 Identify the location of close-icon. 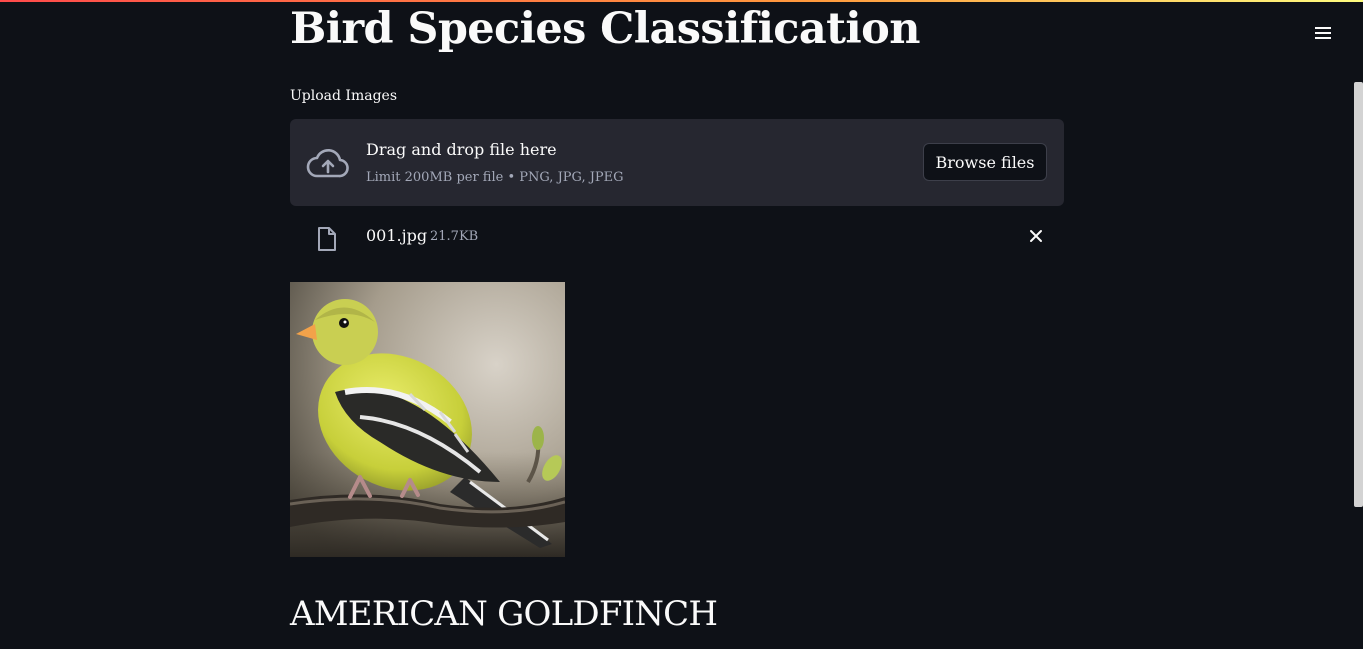
(1036, 236).